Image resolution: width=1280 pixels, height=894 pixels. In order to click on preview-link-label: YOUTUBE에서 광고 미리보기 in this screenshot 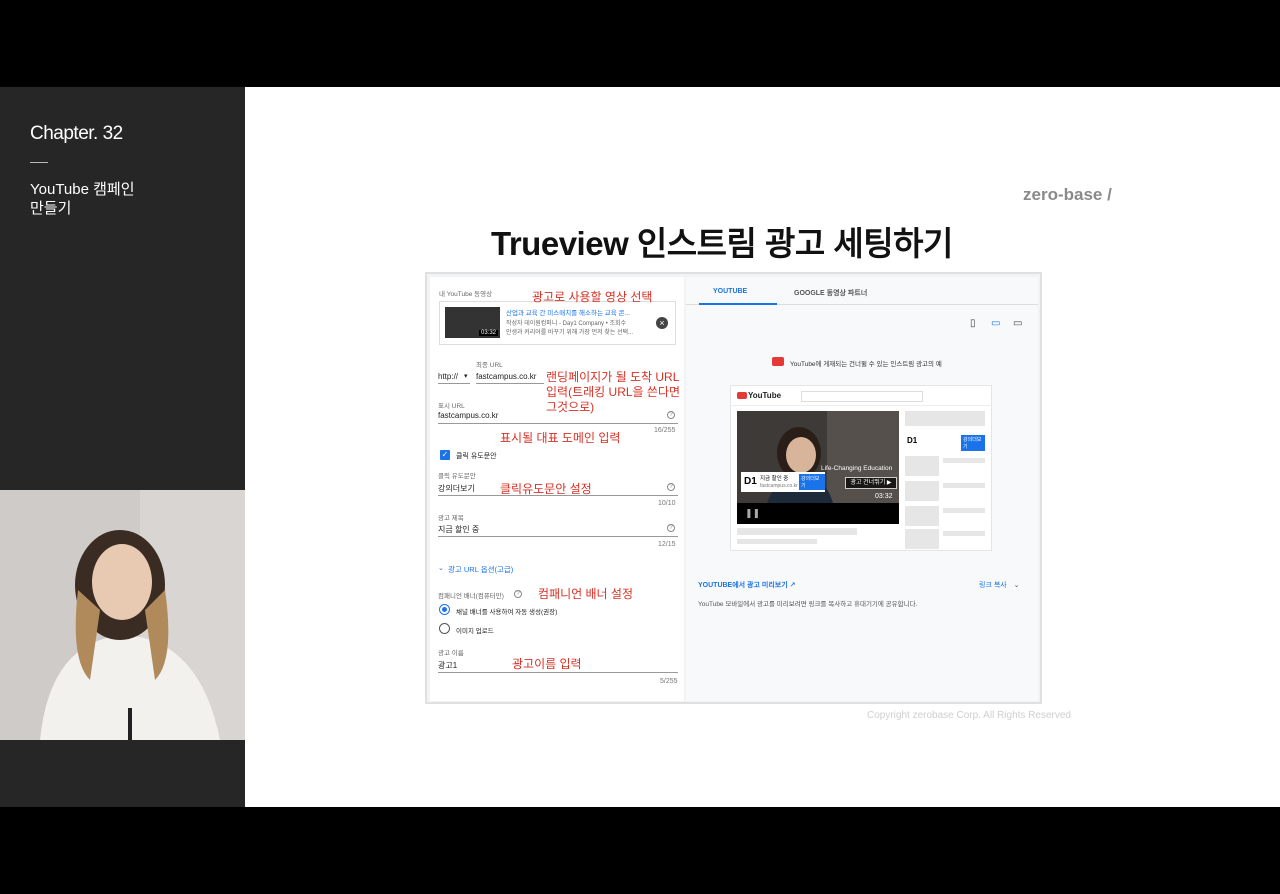, I will do `click(743, 585)`.